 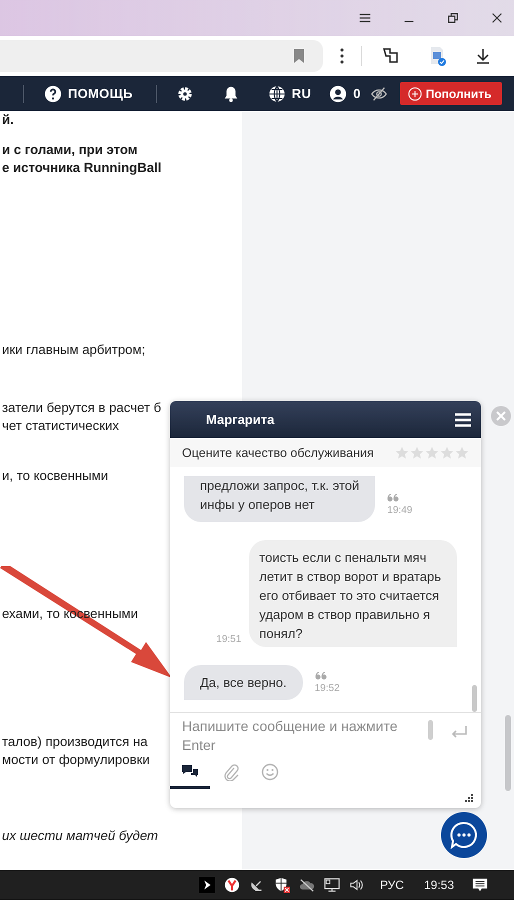 What do you see at coordinates (391, 56) in the screenshot?
I see `extension-icon` at bounding box center [391, 56].